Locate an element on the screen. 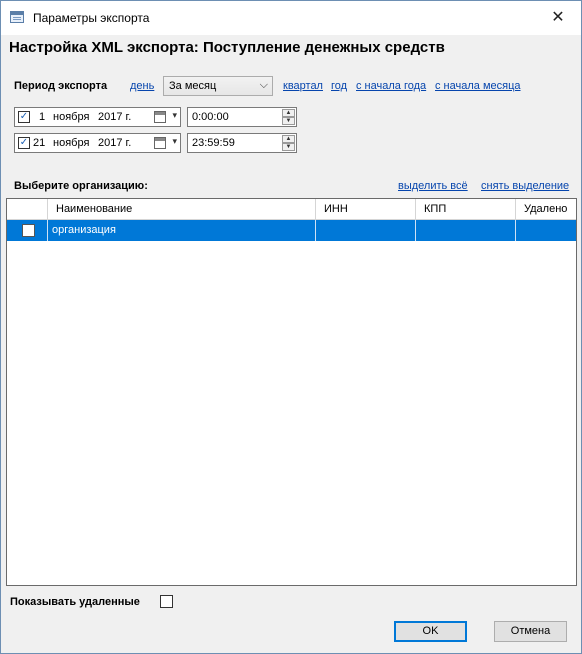  time-to-field: 23:59:59 ▲ ▼ is located at coordinates (242, 143).